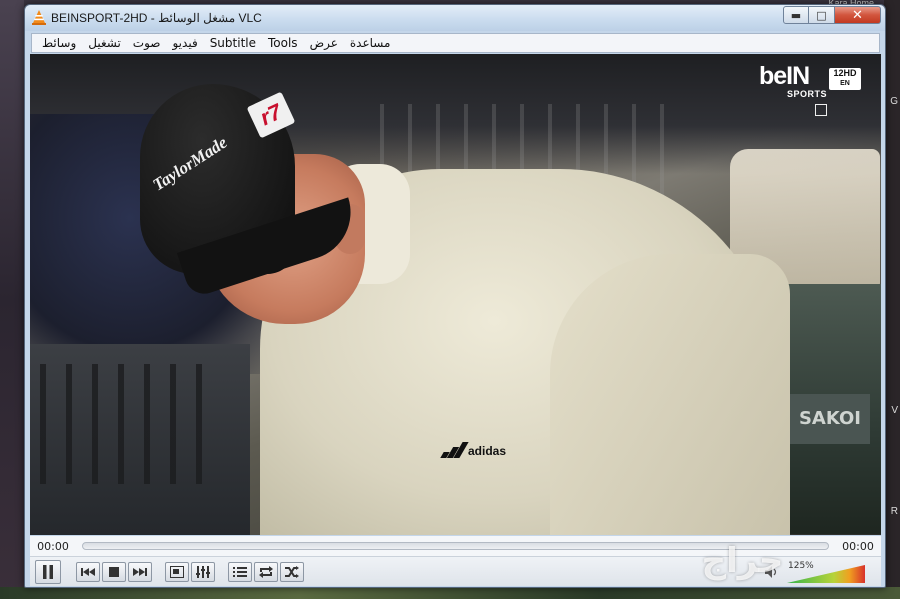 The height and width of the screenshot is (599, 900). I want to click on elapsed-time: 00:00, so click(53, 546).